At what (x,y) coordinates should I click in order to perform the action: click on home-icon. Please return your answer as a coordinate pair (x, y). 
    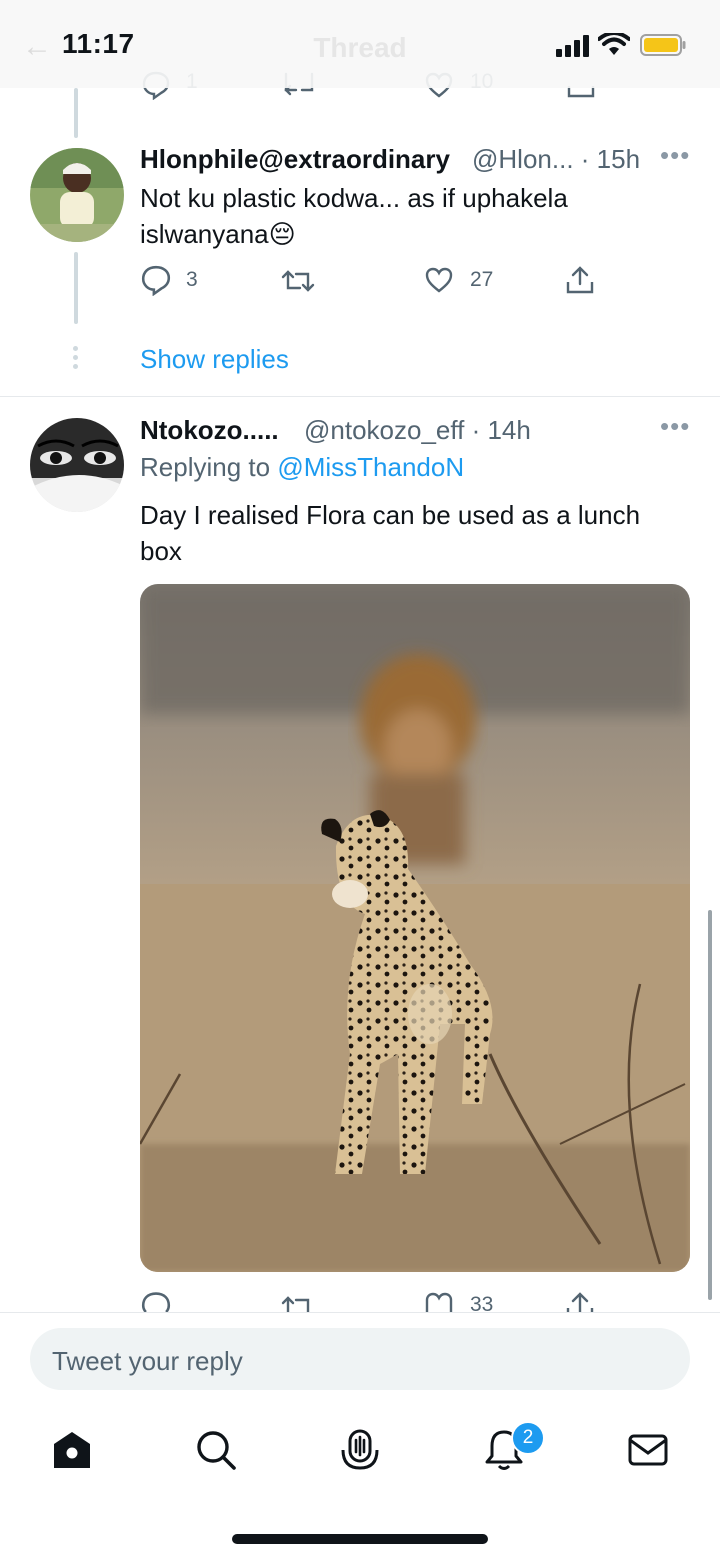
    Looking at the image, I should click on (72, 1450).